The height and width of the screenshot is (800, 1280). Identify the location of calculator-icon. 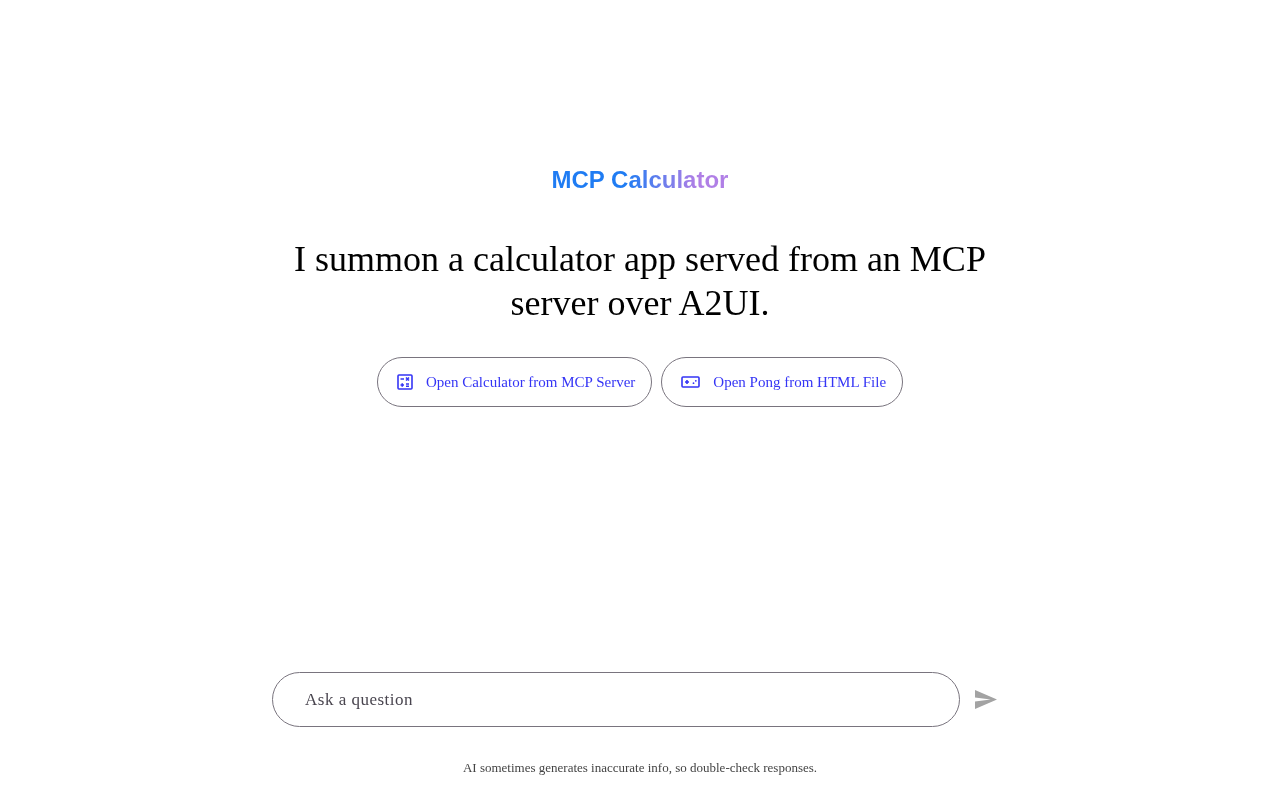
(404, 382).